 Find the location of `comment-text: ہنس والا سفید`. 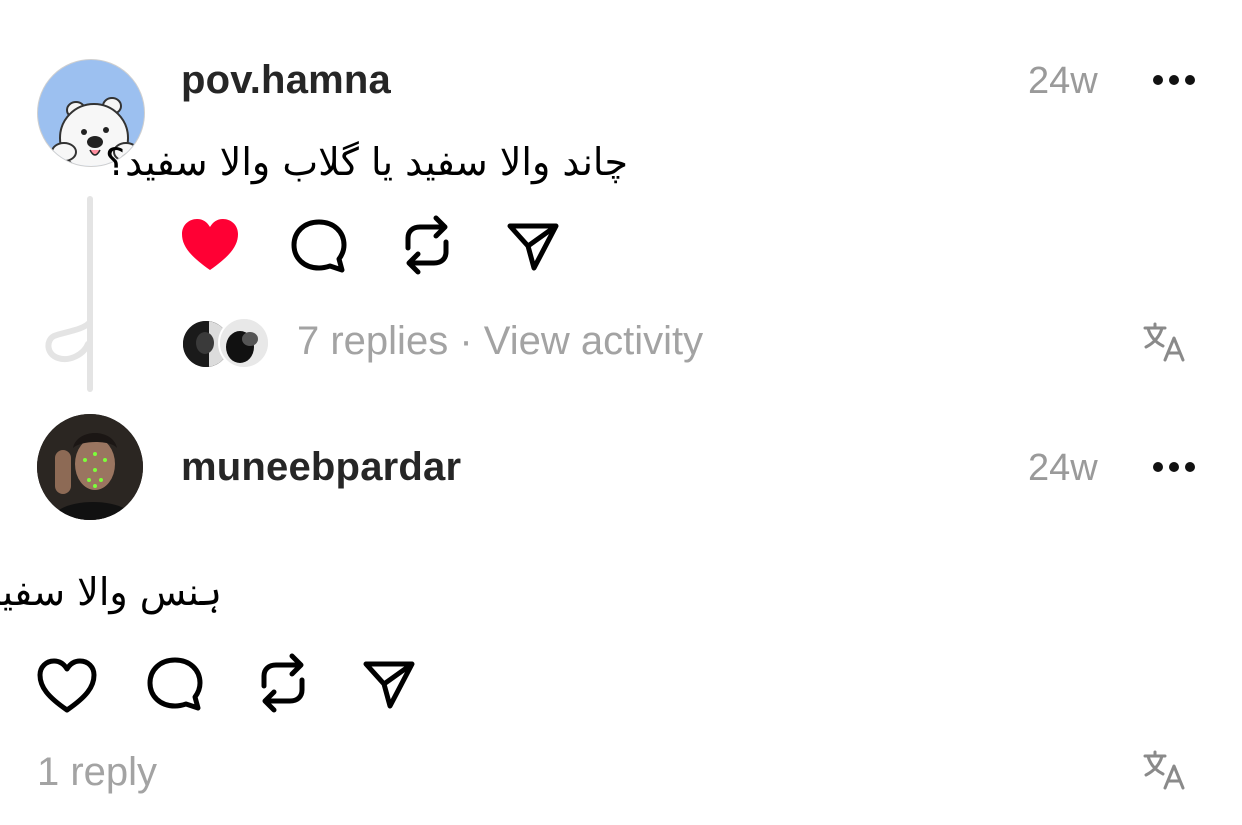

comment-text: ہنس والا سفید is located at coordinates (111, 592).